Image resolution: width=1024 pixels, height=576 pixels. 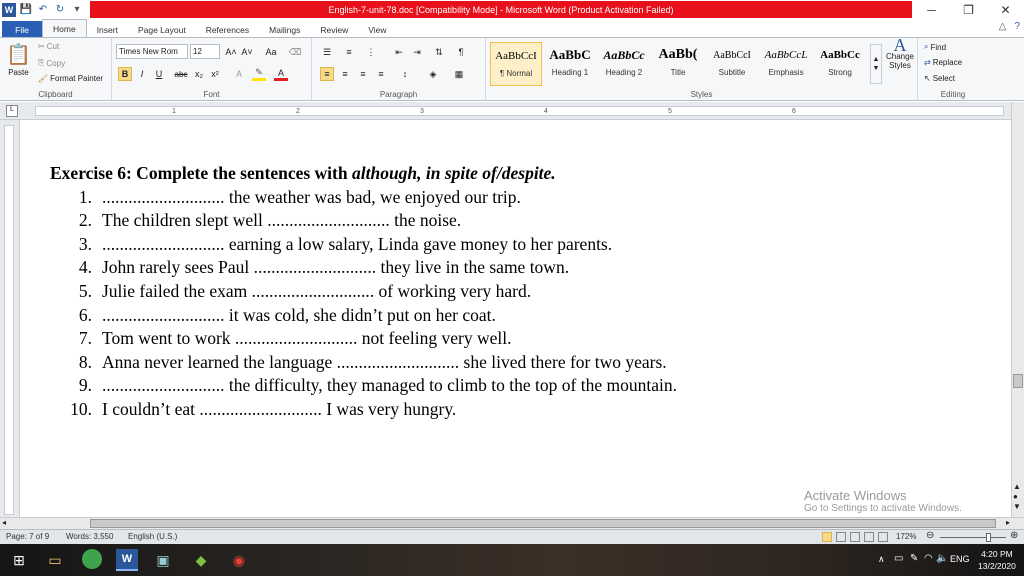 I want to click on shading-icon: ◈, so click(x=433, y=74).